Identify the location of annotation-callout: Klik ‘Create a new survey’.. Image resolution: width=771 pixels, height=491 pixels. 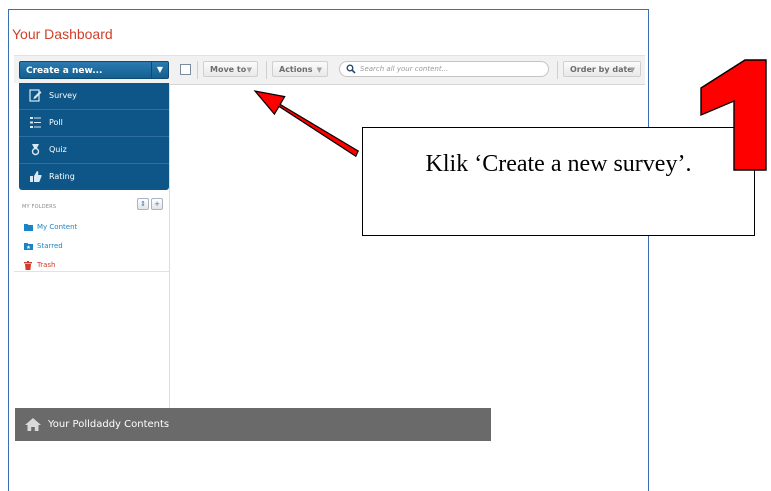
(558, 181).